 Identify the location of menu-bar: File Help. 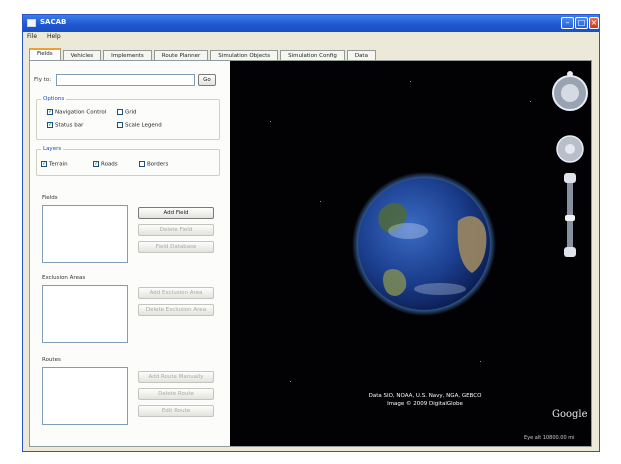
(311, 37).